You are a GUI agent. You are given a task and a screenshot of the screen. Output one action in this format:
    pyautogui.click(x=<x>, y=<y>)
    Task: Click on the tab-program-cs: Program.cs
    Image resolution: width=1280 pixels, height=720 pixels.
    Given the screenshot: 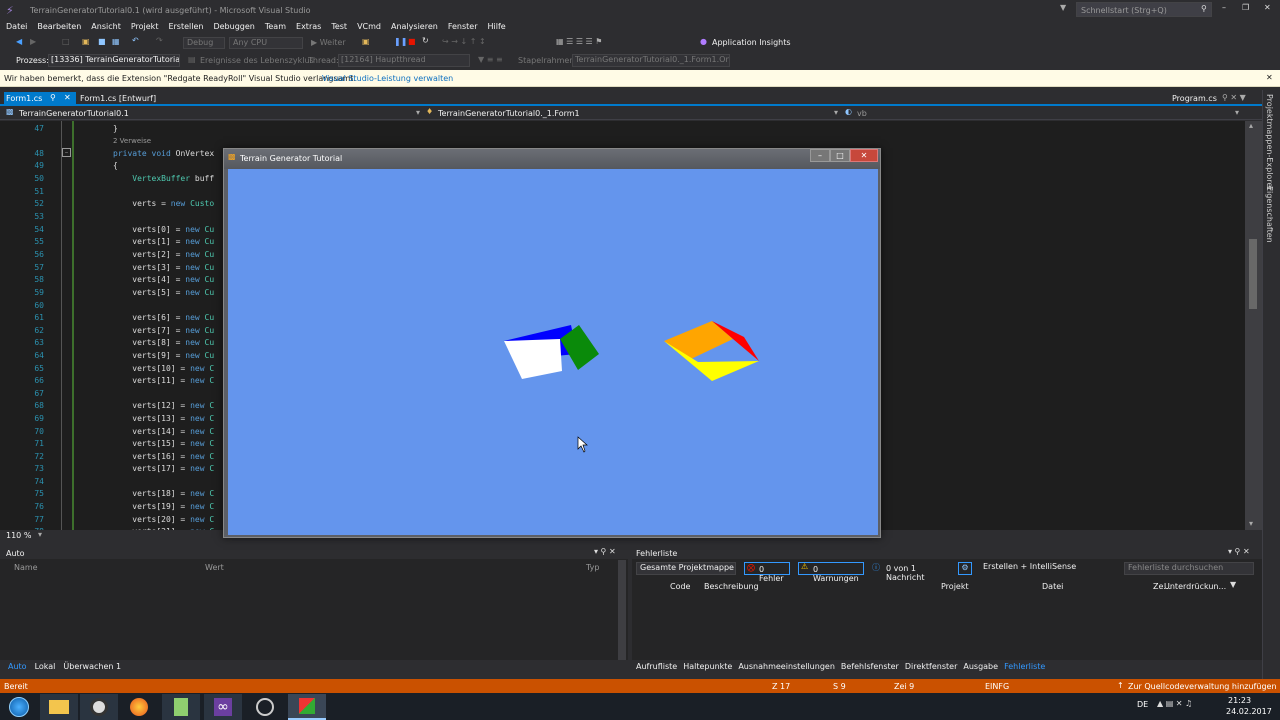 What is the action you would take?
    pyautogui.click(x=1194, y=98)
    